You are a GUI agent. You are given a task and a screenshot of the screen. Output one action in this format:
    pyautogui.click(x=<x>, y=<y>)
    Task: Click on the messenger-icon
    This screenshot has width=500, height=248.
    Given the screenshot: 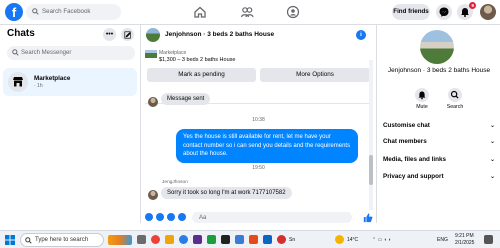 What is the action you would take?
    pyautogui.click(x=444, y=12)
    